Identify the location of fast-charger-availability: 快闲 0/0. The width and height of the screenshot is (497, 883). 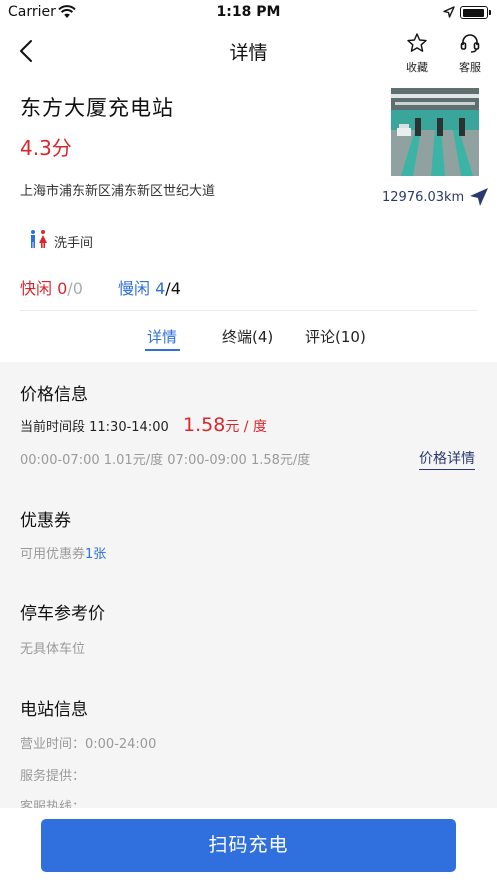
(51, 287).